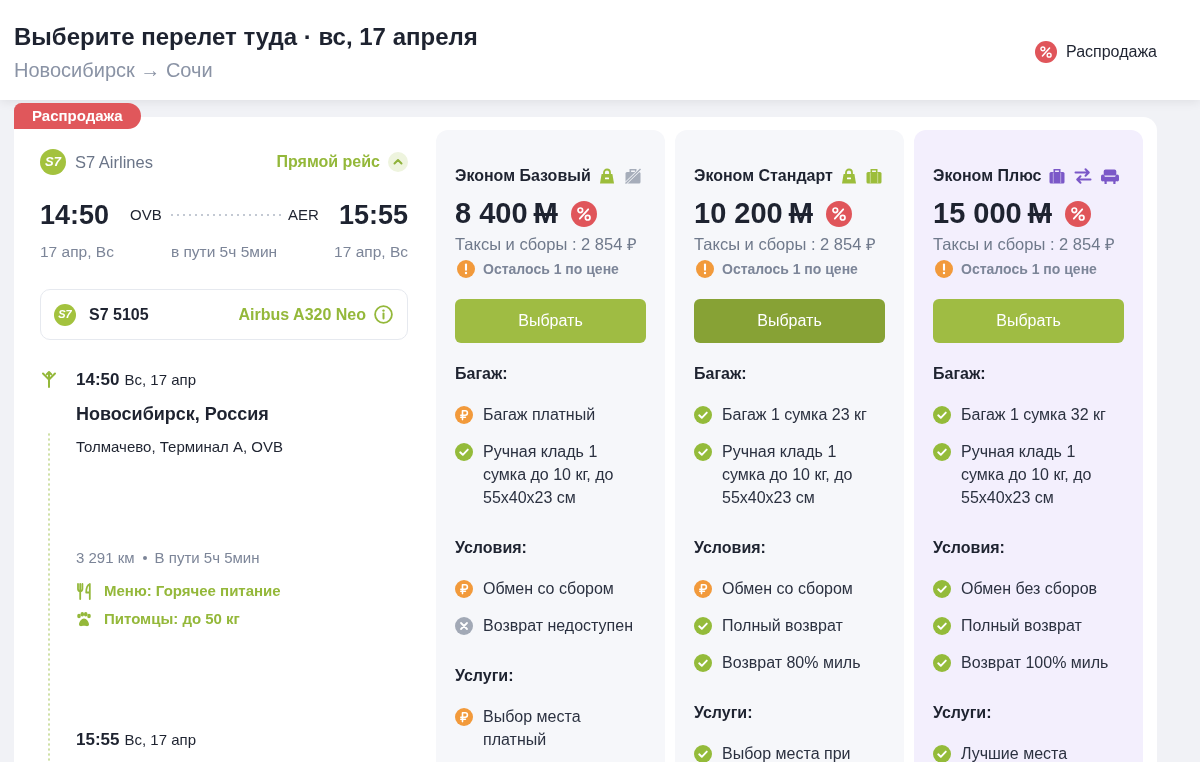 The height and width of the screenshot is (762, 1200). What do you see at coordinates (77, 252) in the screenshot?
I see `departure-date: 17 апр, Вс` at bounding box center [77, 252].